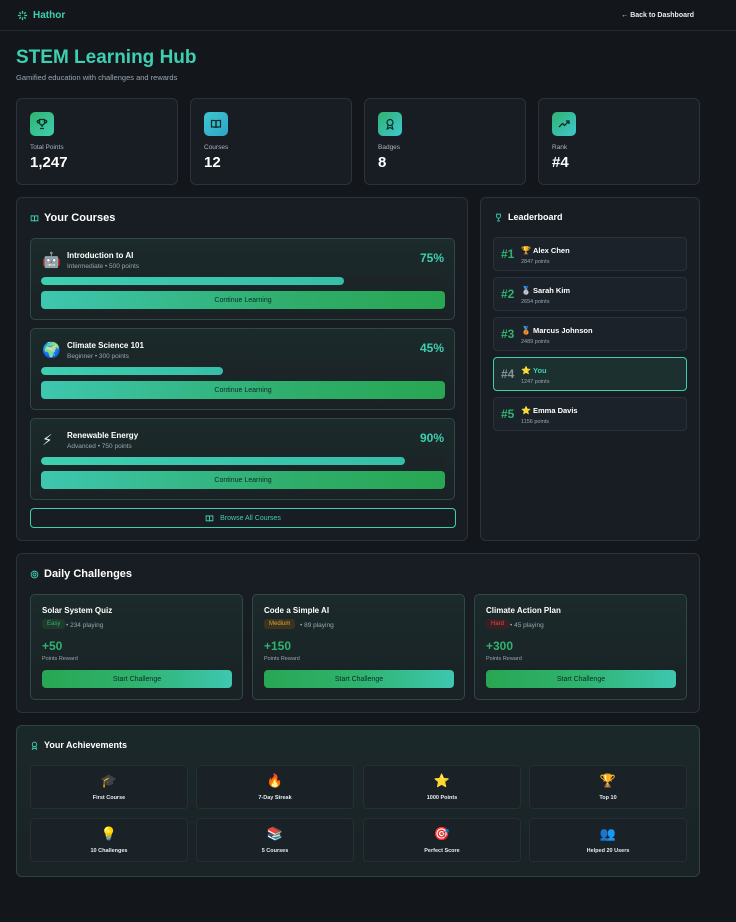 The height and width of the screenshot is (922, 736). What do you see at coordinates (431, 438) in the screenshot?
I see `course-progress-percent: 90%` at bounding box center [431, 438].